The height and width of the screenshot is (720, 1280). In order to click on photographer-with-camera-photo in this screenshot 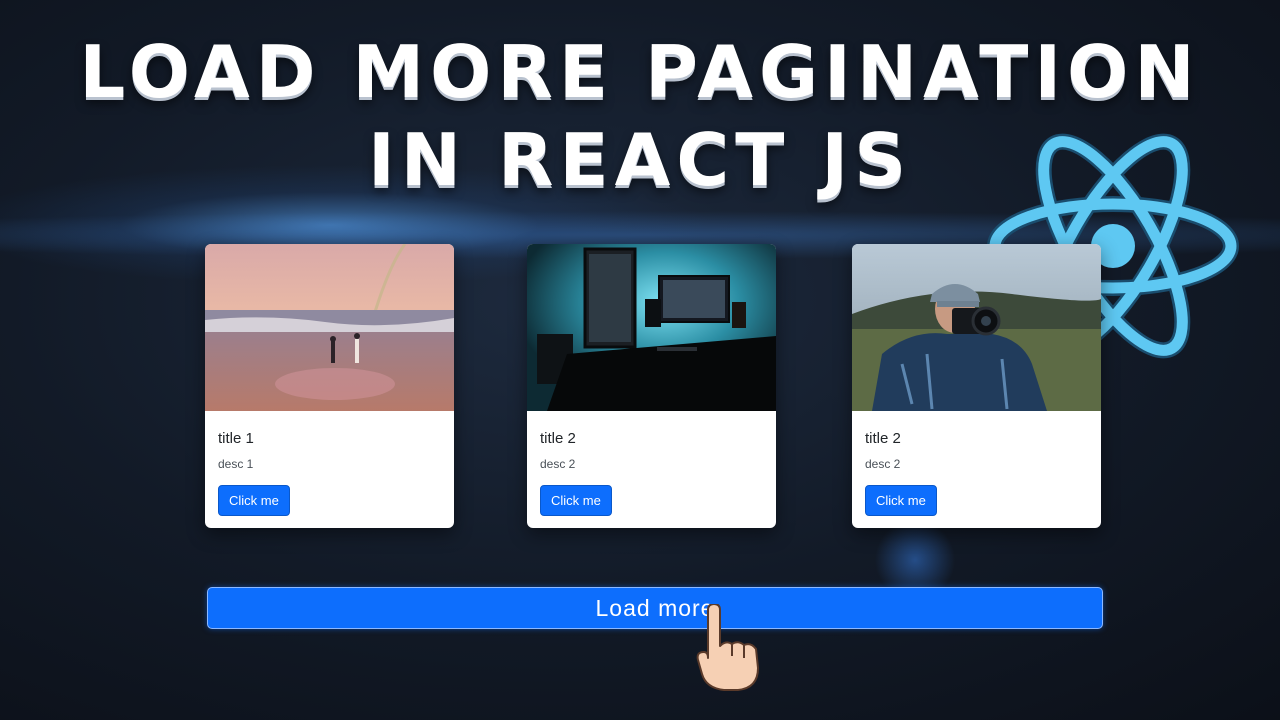, I will do `click(976, 327)`.